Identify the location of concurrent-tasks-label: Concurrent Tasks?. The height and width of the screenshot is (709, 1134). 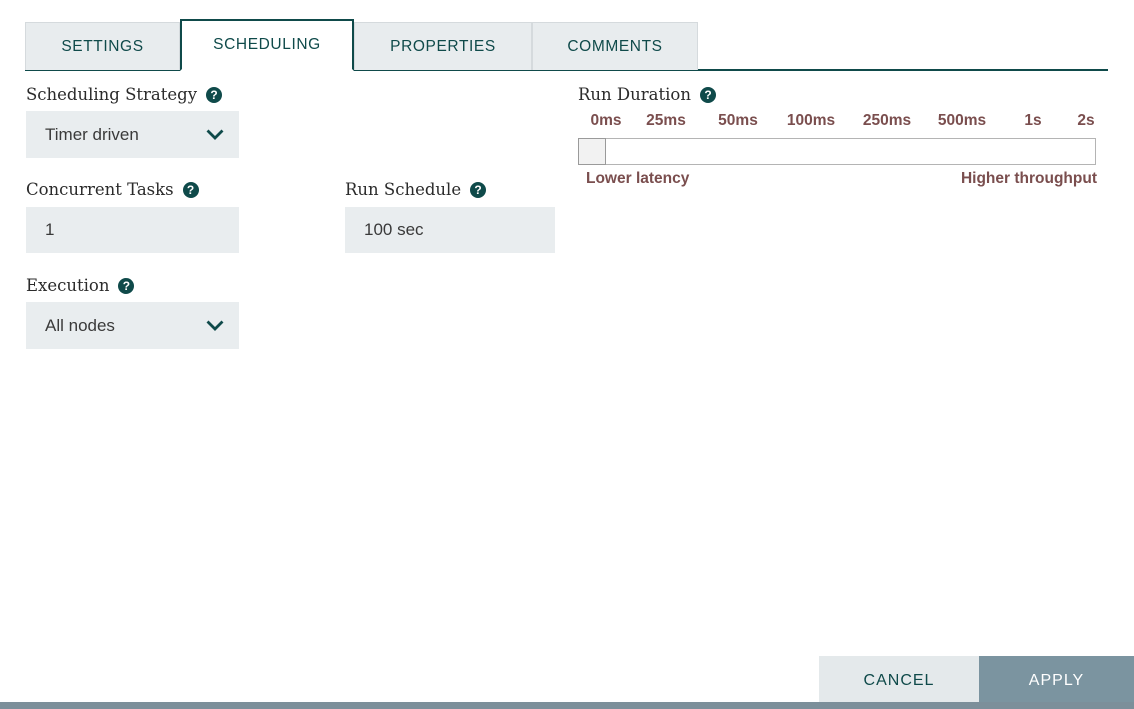
(112, 189).